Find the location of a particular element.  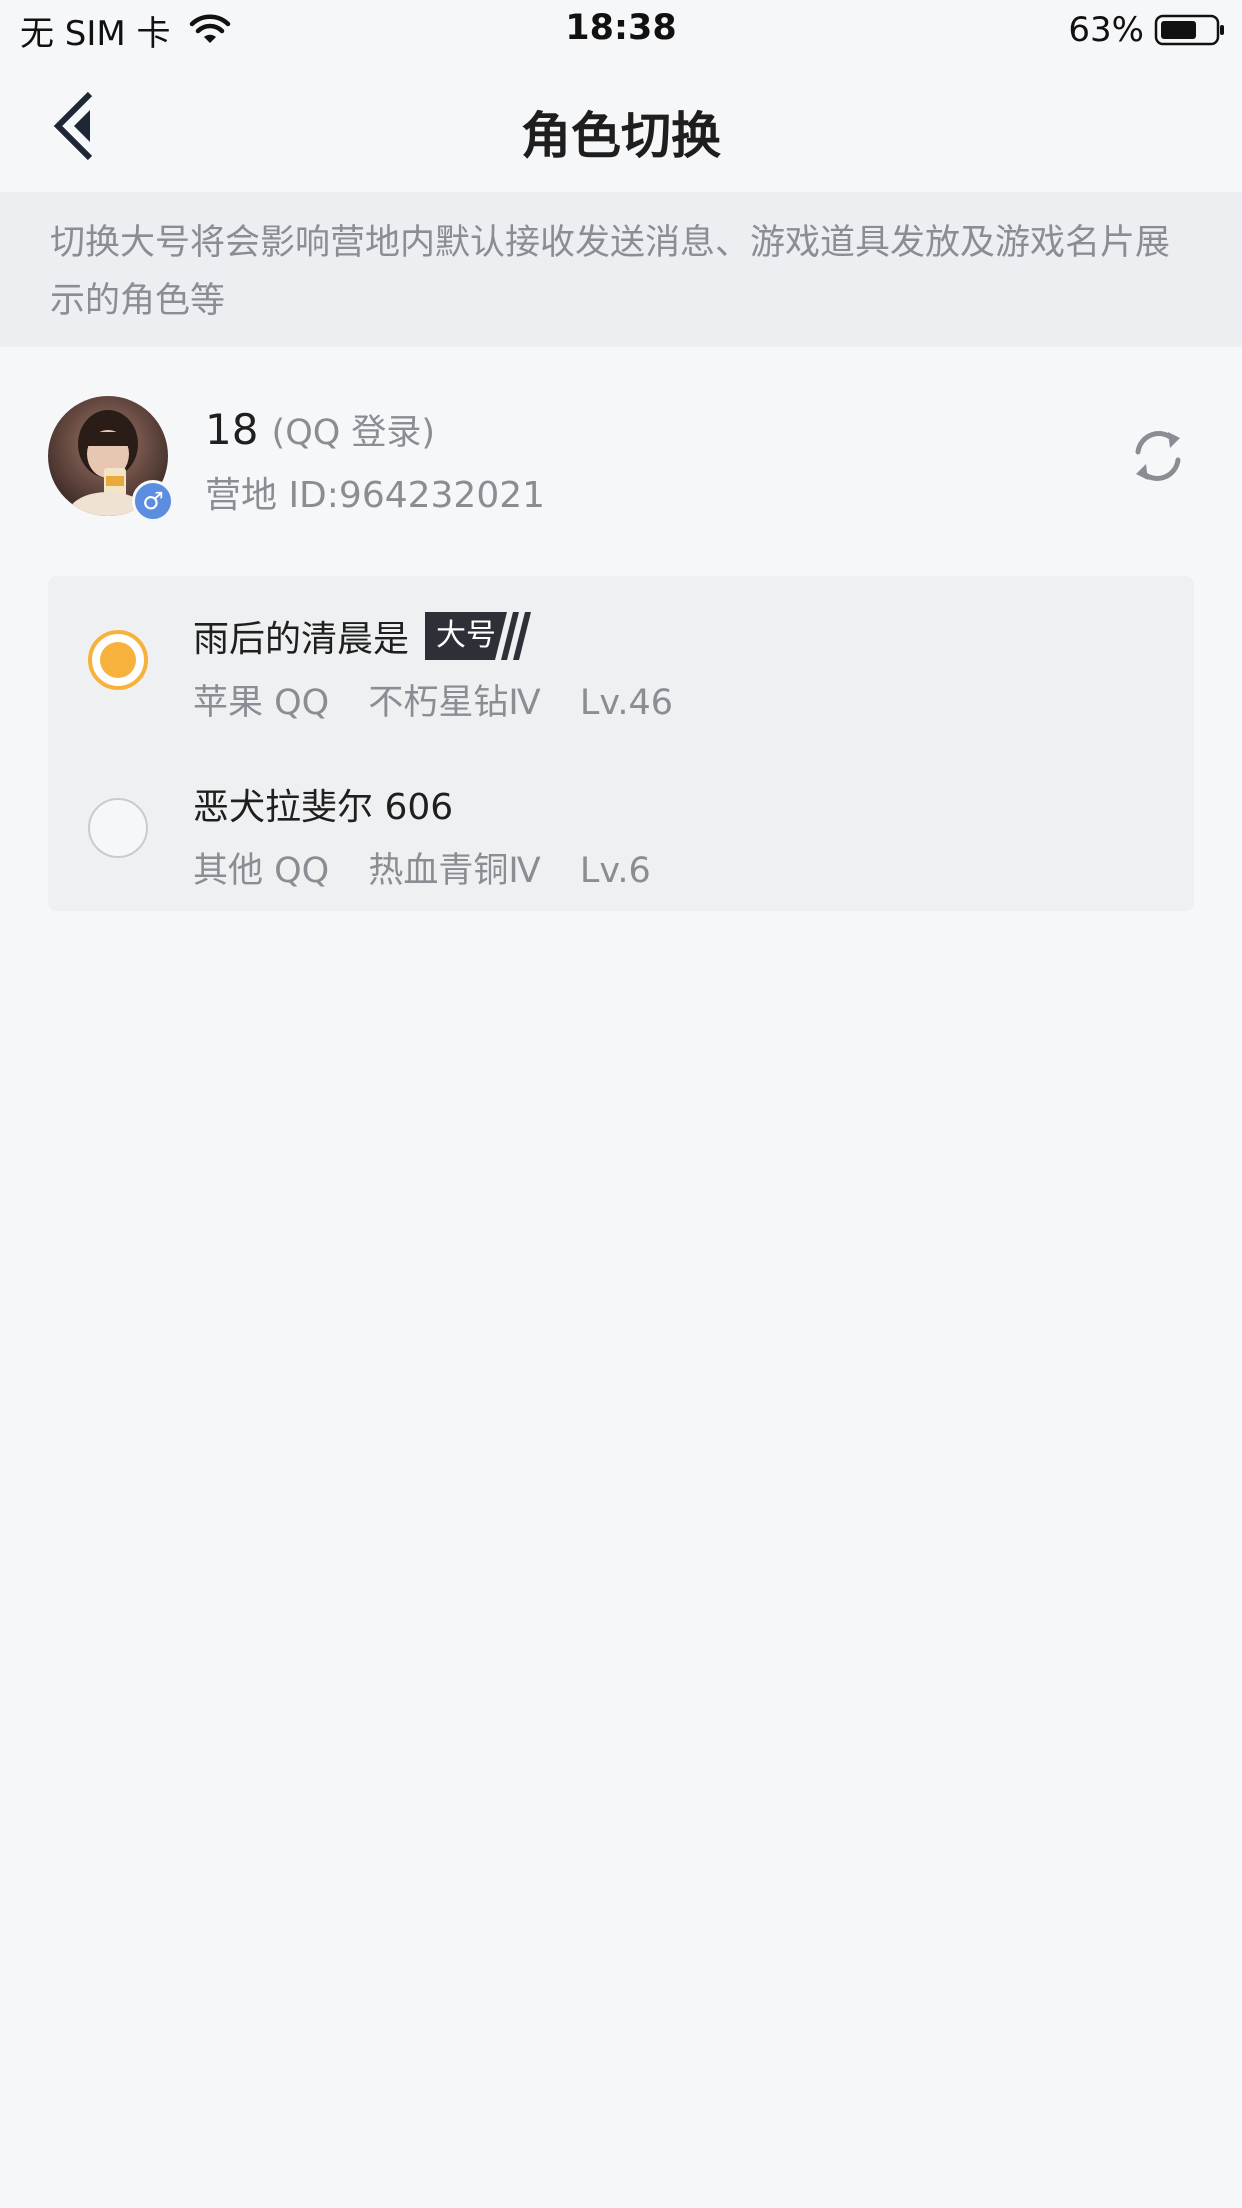

role-rank: 不朽星钻Ⅳ is located at coordinates (454, 703).